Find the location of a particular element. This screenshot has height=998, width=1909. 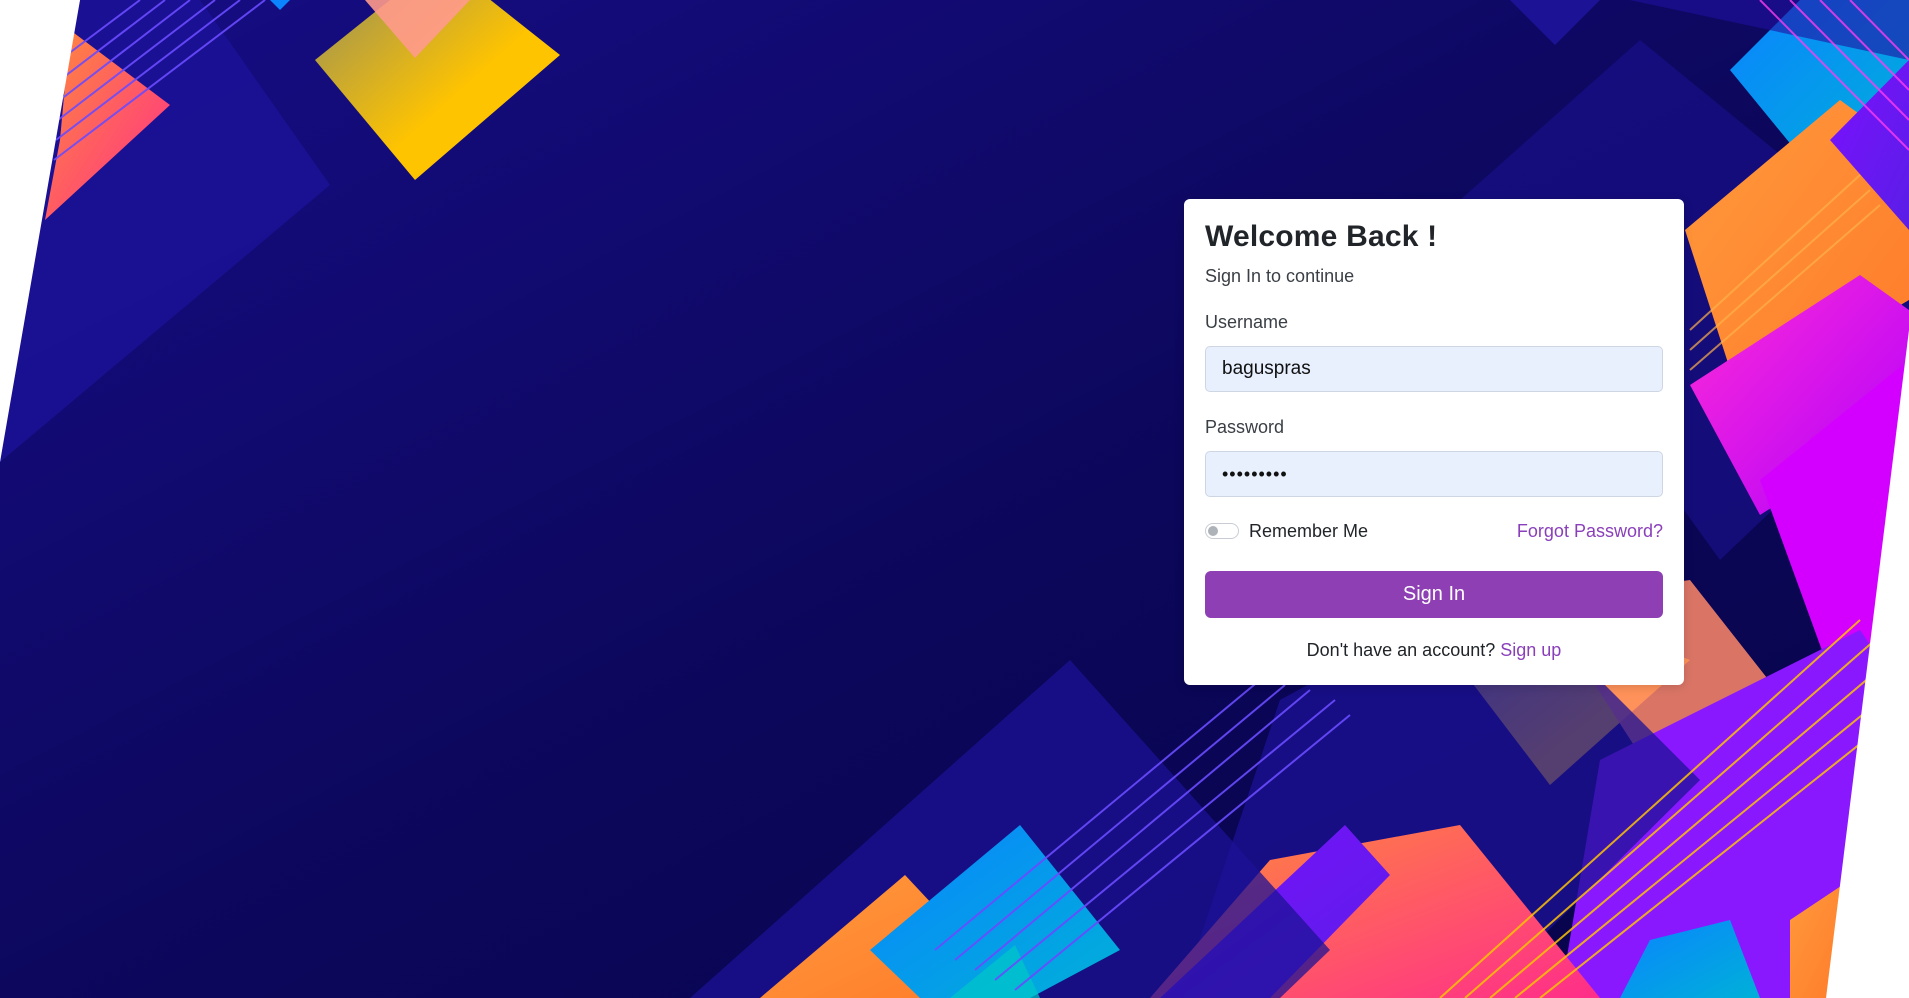

username-input: baguspras is located at coordinates (1434, 369).